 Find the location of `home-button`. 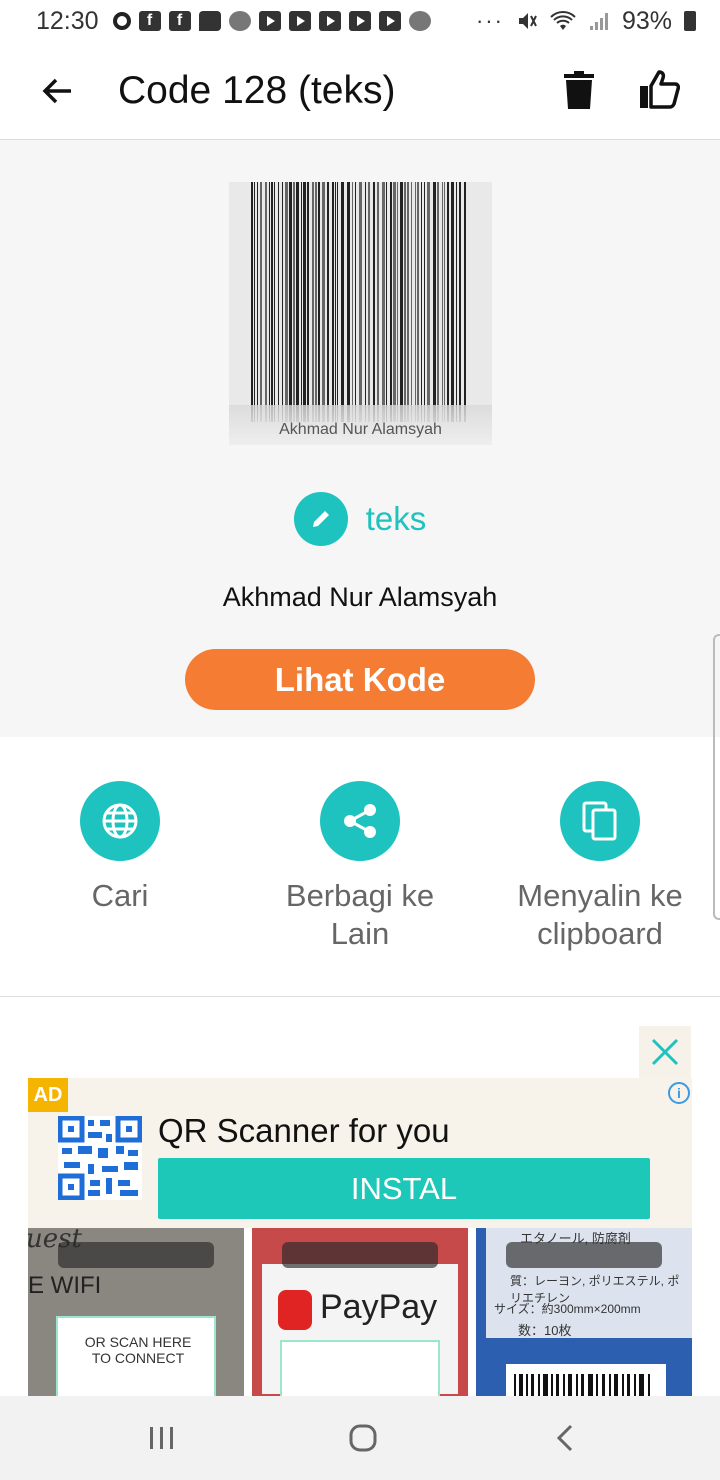

home-button is located at coordinates (363, 1438).